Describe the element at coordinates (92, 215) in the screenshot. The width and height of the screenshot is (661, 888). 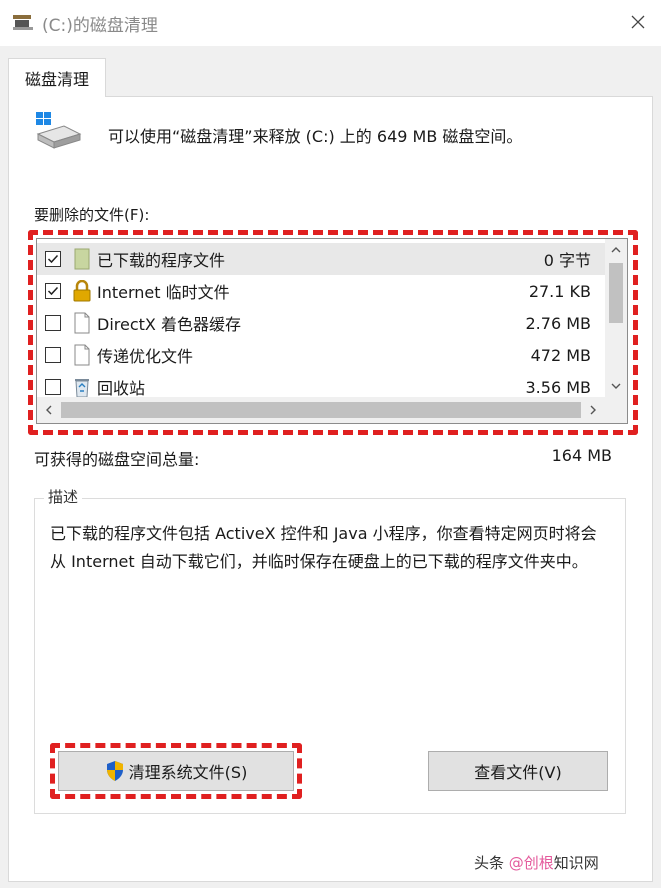
I see `files-to-delete-label: 要删除的文件(F):` at that location.